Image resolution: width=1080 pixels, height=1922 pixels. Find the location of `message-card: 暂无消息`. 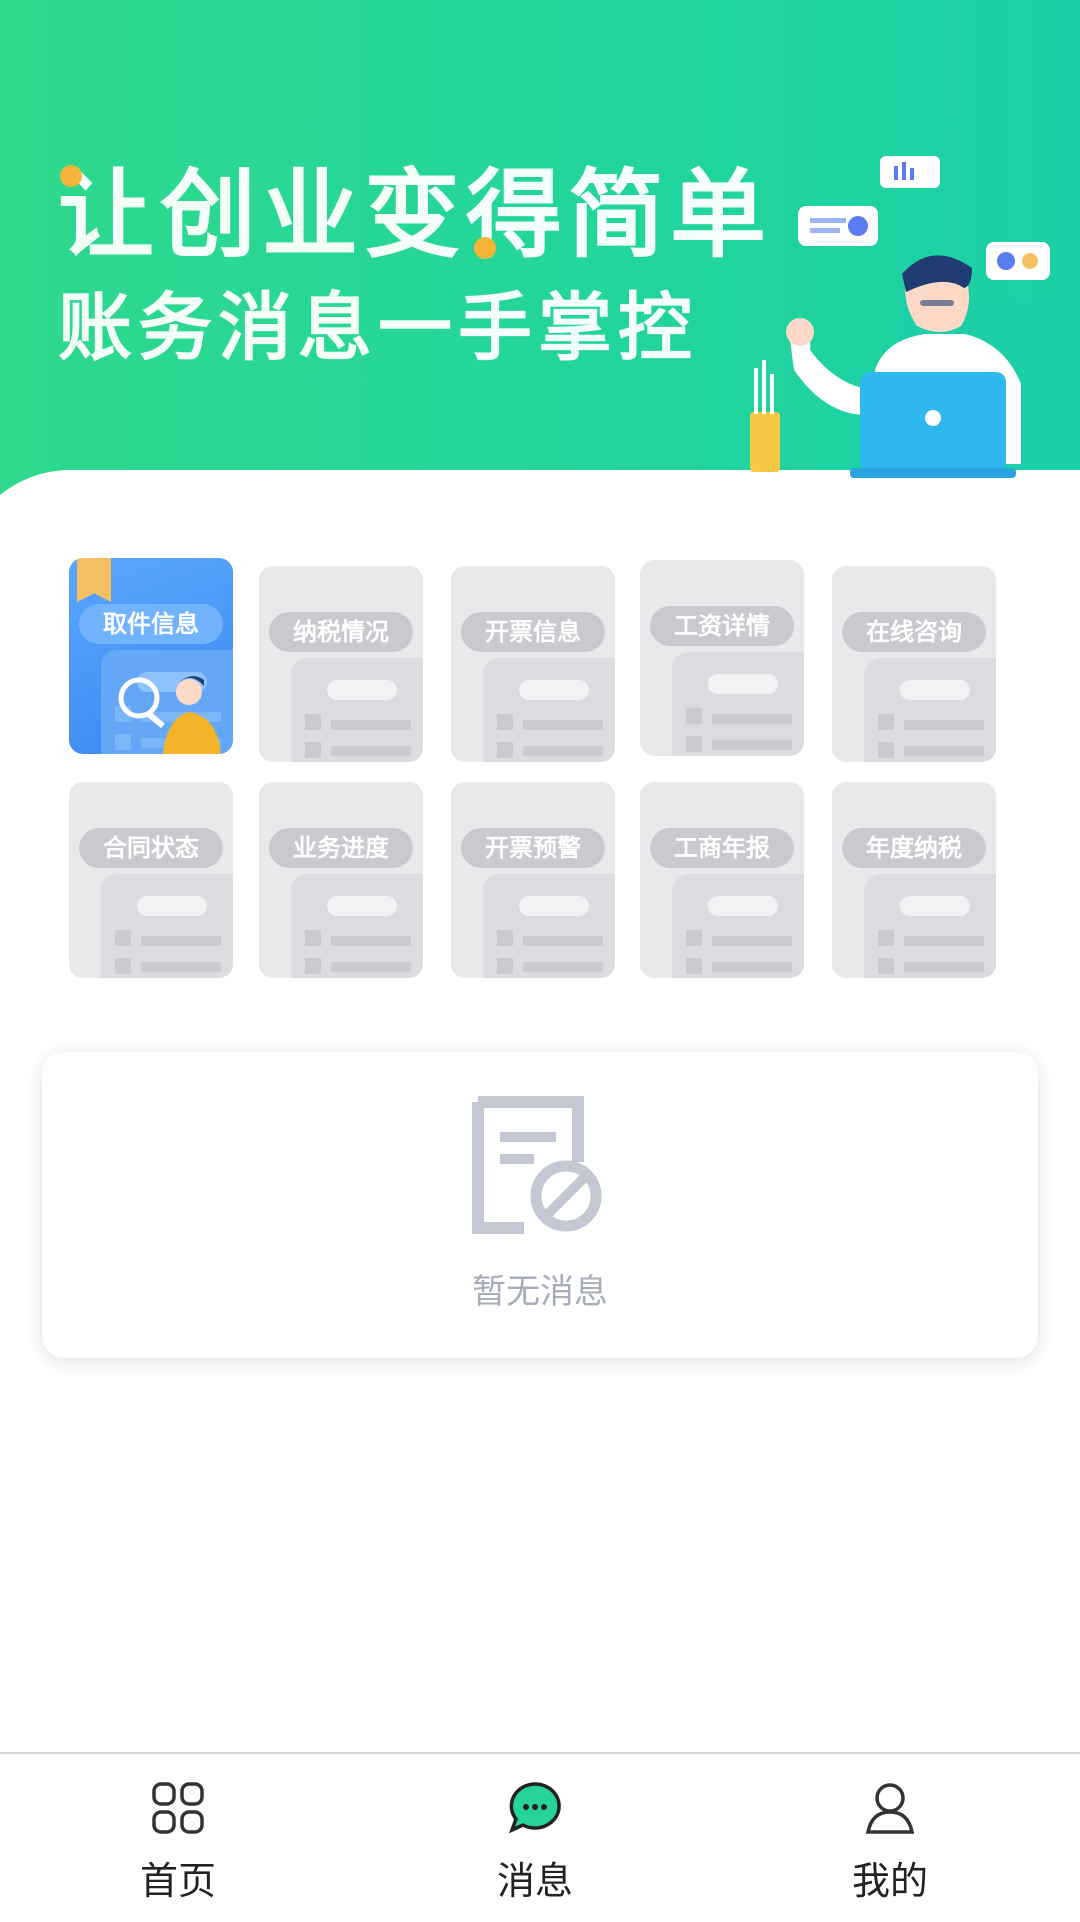

message-card: 暂无消息 is located at coordinates (540, 1205).